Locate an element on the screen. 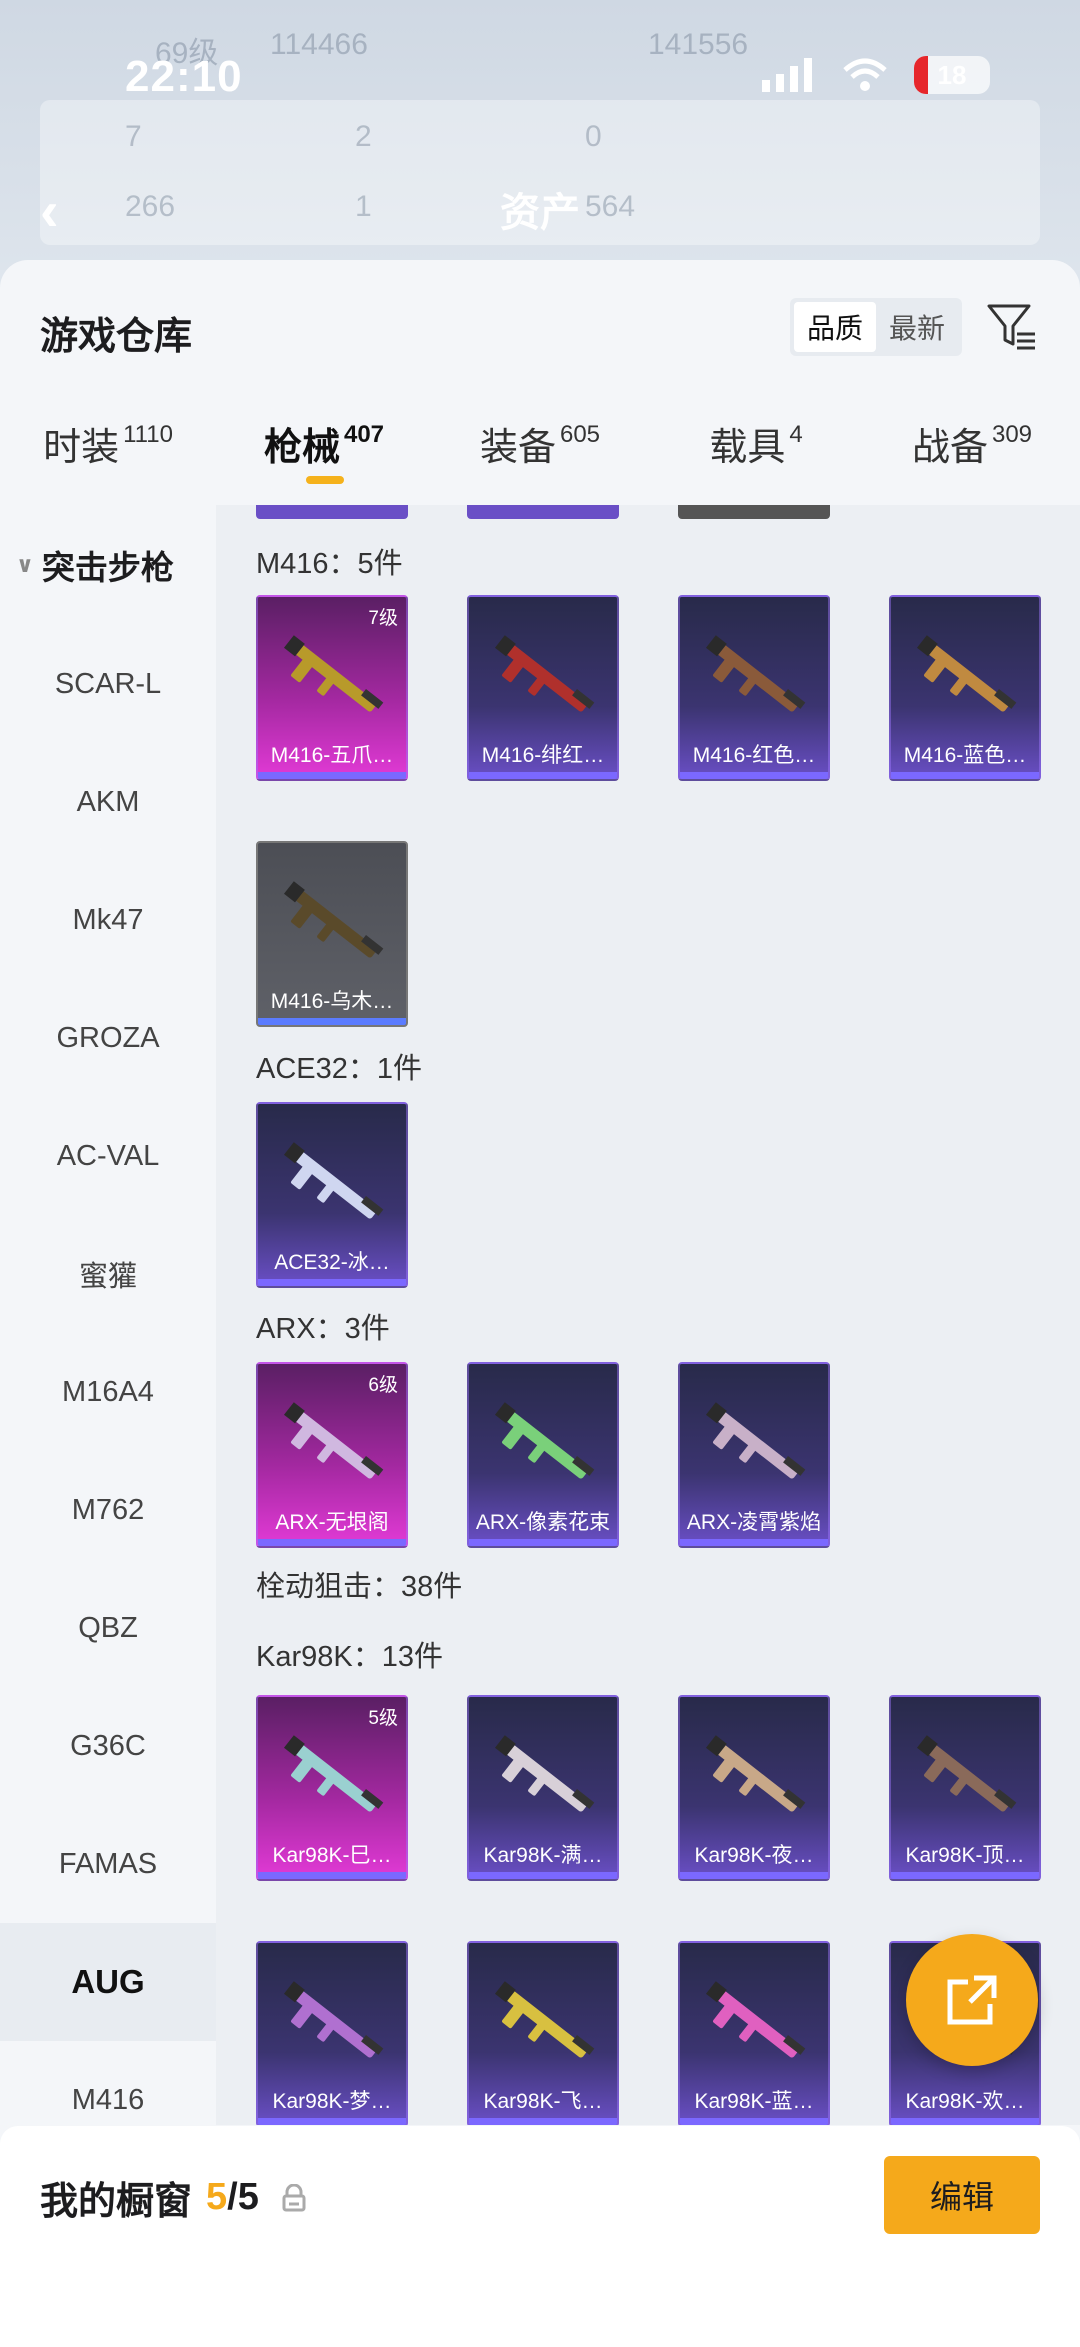  sidebar-item-famas: FAMAS is located at coordinates (108, 1864).